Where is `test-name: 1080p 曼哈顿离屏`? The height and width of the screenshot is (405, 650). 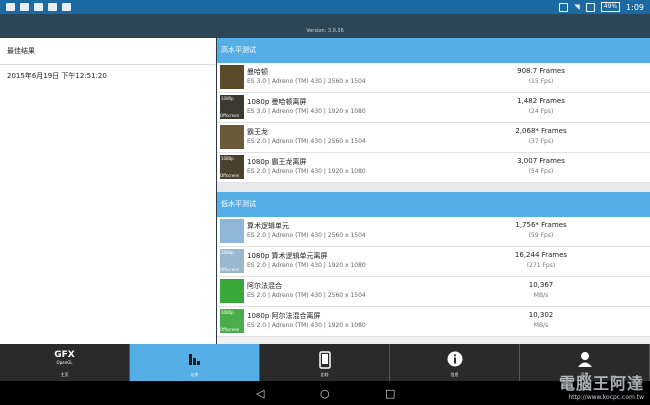 test-name: 1080p 曼哈顿离屏 is located at coordinates (277, 102).